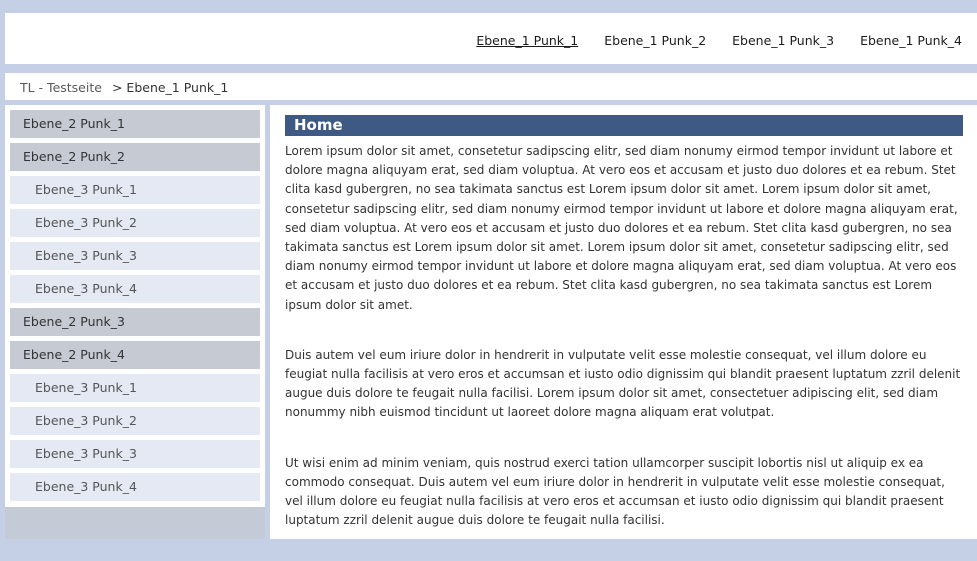  I want to click on nav-item-ebene1-punk1: Ebene_1 Punk_1, so click(527, 40).